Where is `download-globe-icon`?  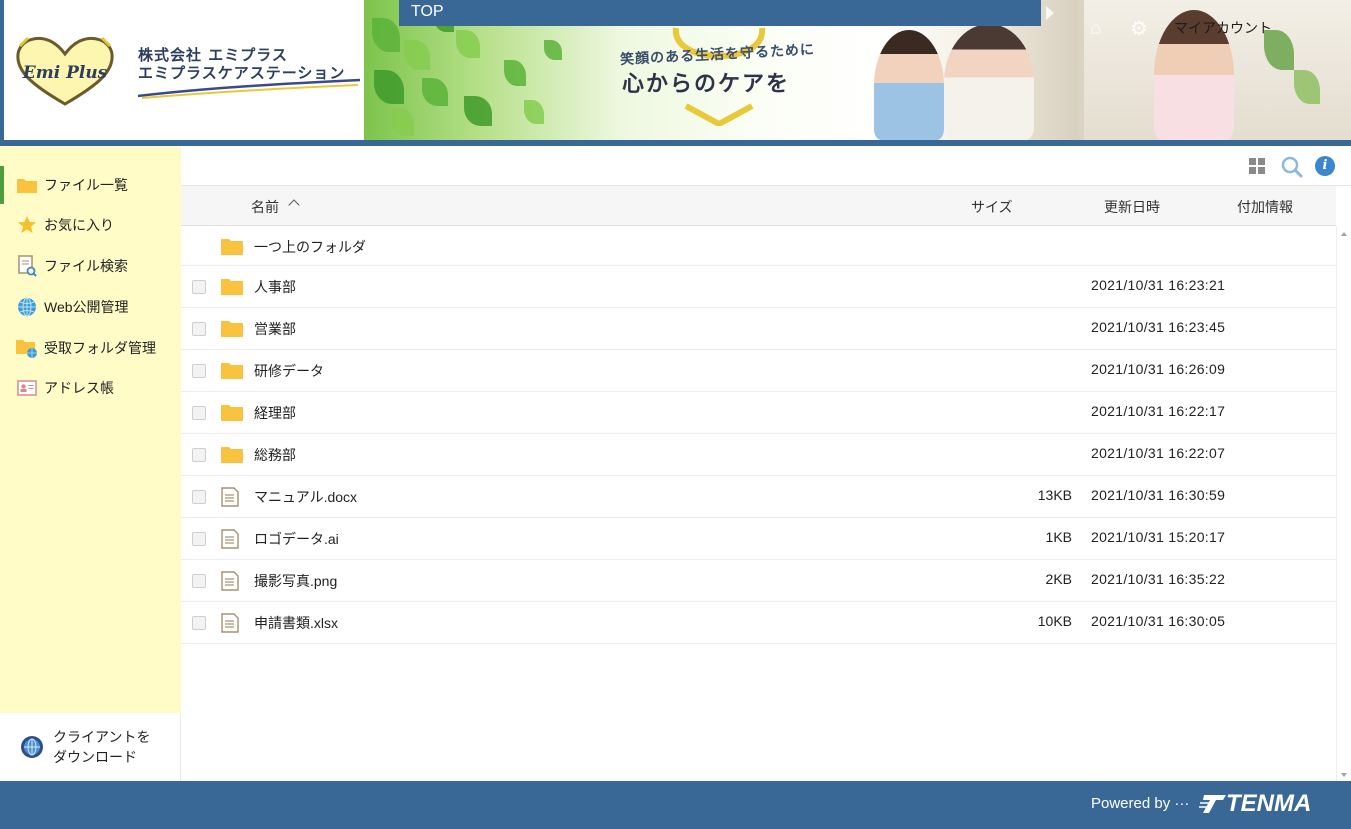 download-globe-icon is located at coordinates (32, 747).